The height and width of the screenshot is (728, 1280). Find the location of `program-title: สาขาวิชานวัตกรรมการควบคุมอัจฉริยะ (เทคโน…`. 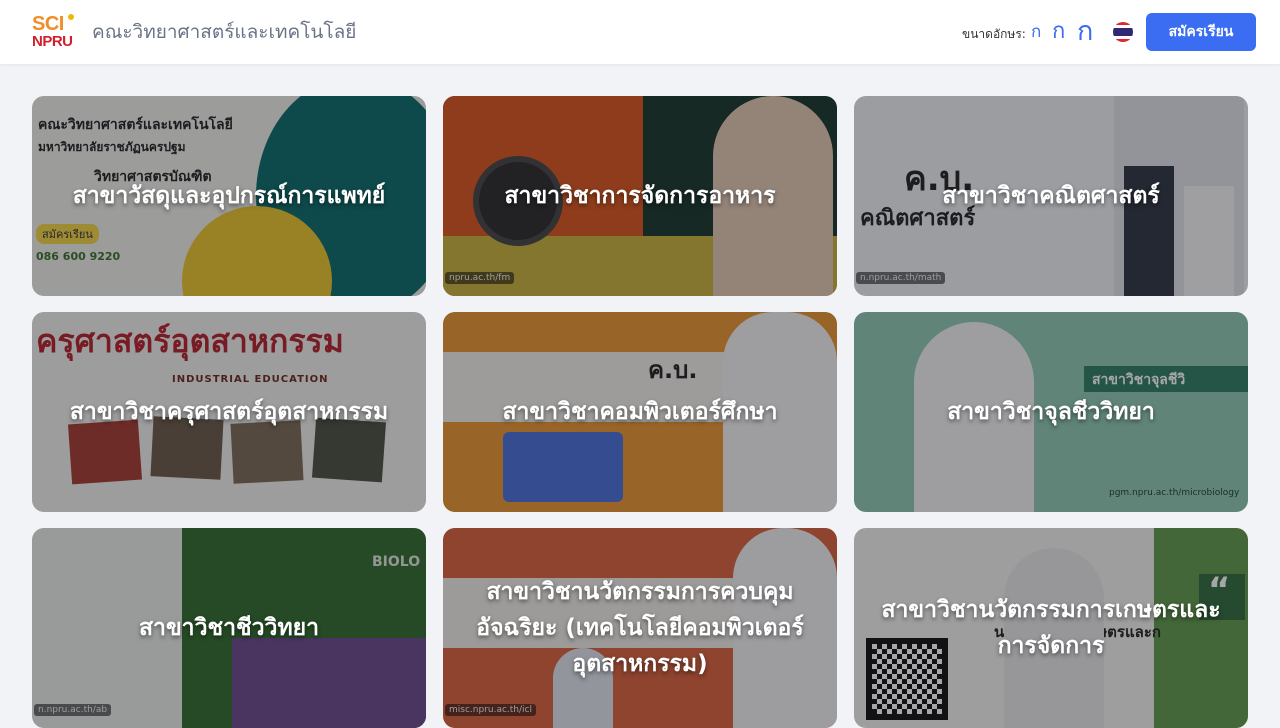

program-title: สาขาวิชานวัตกรรมการควบคุมอัจฉริยะ (เทคโน… is located at coordinates (640, 628).